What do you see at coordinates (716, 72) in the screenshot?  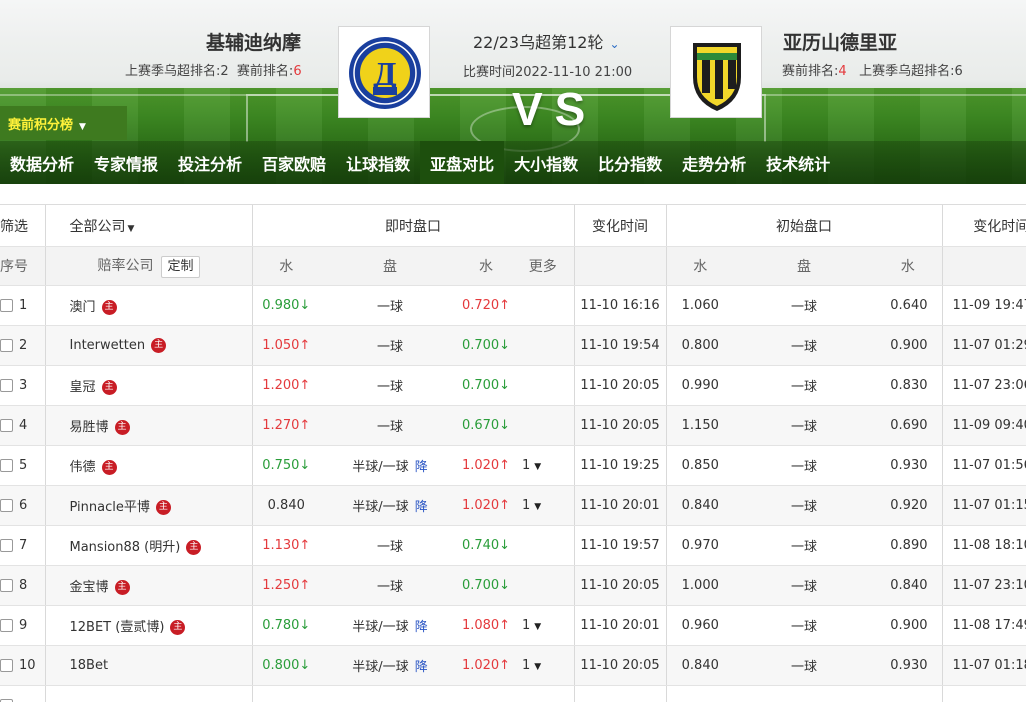 I see `away-team-logo` at bounding box center [716, 72].